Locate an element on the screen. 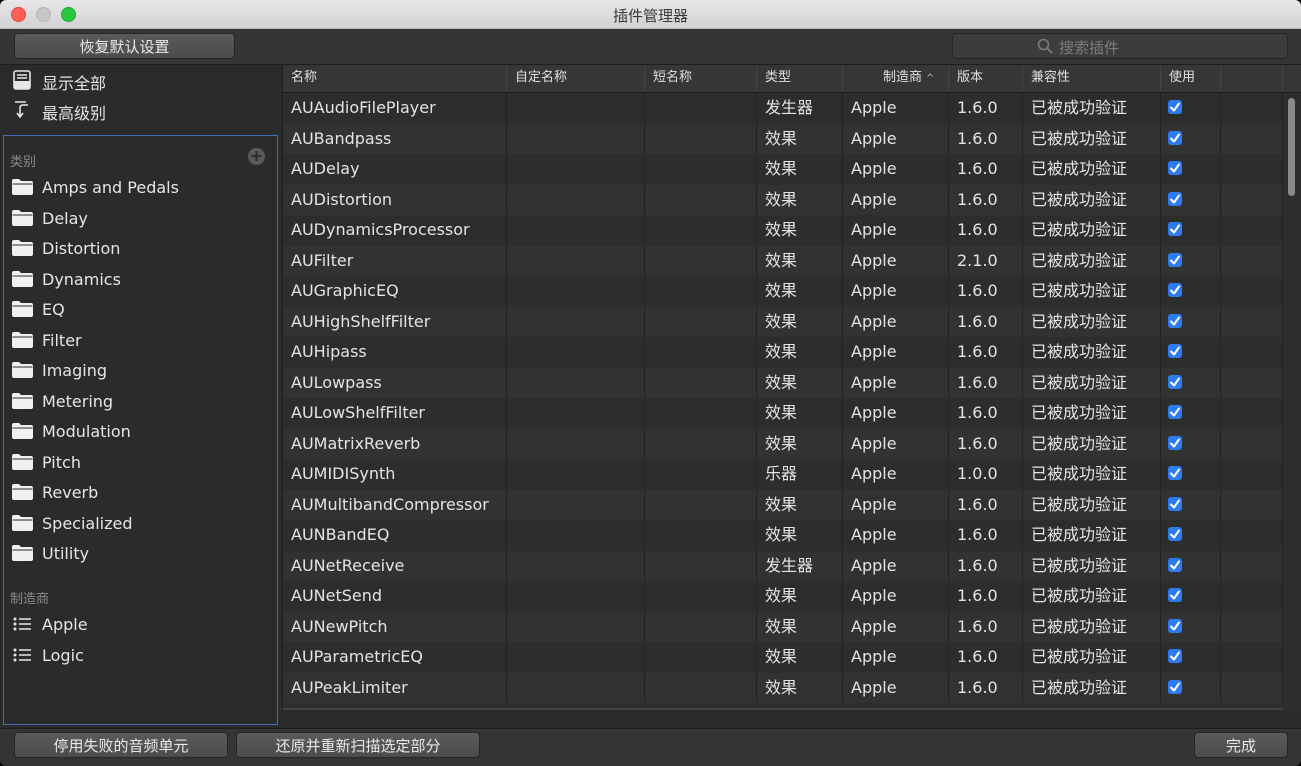  column-header: 兼容性 is located at coordinates (1092, 78).